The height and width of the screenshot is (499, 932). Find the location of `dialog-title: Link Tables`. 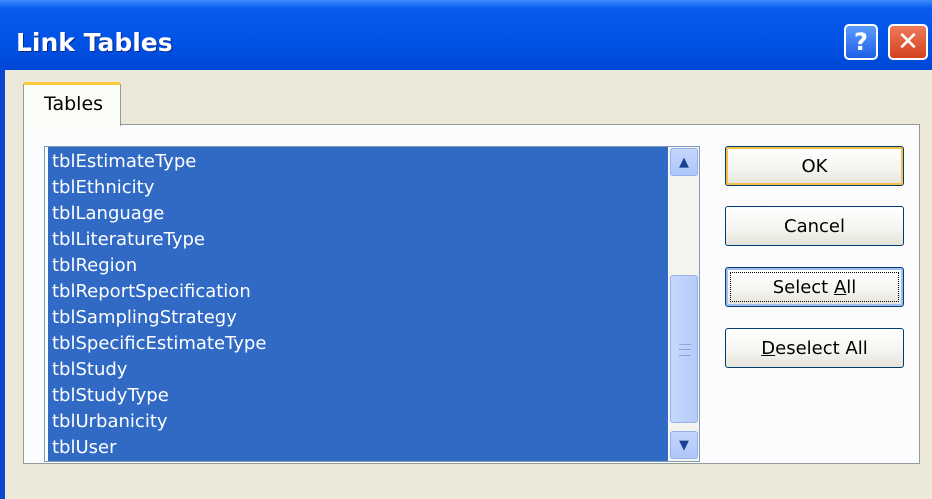

dialog-title: Link Tables is located at coordinates (94, 42).